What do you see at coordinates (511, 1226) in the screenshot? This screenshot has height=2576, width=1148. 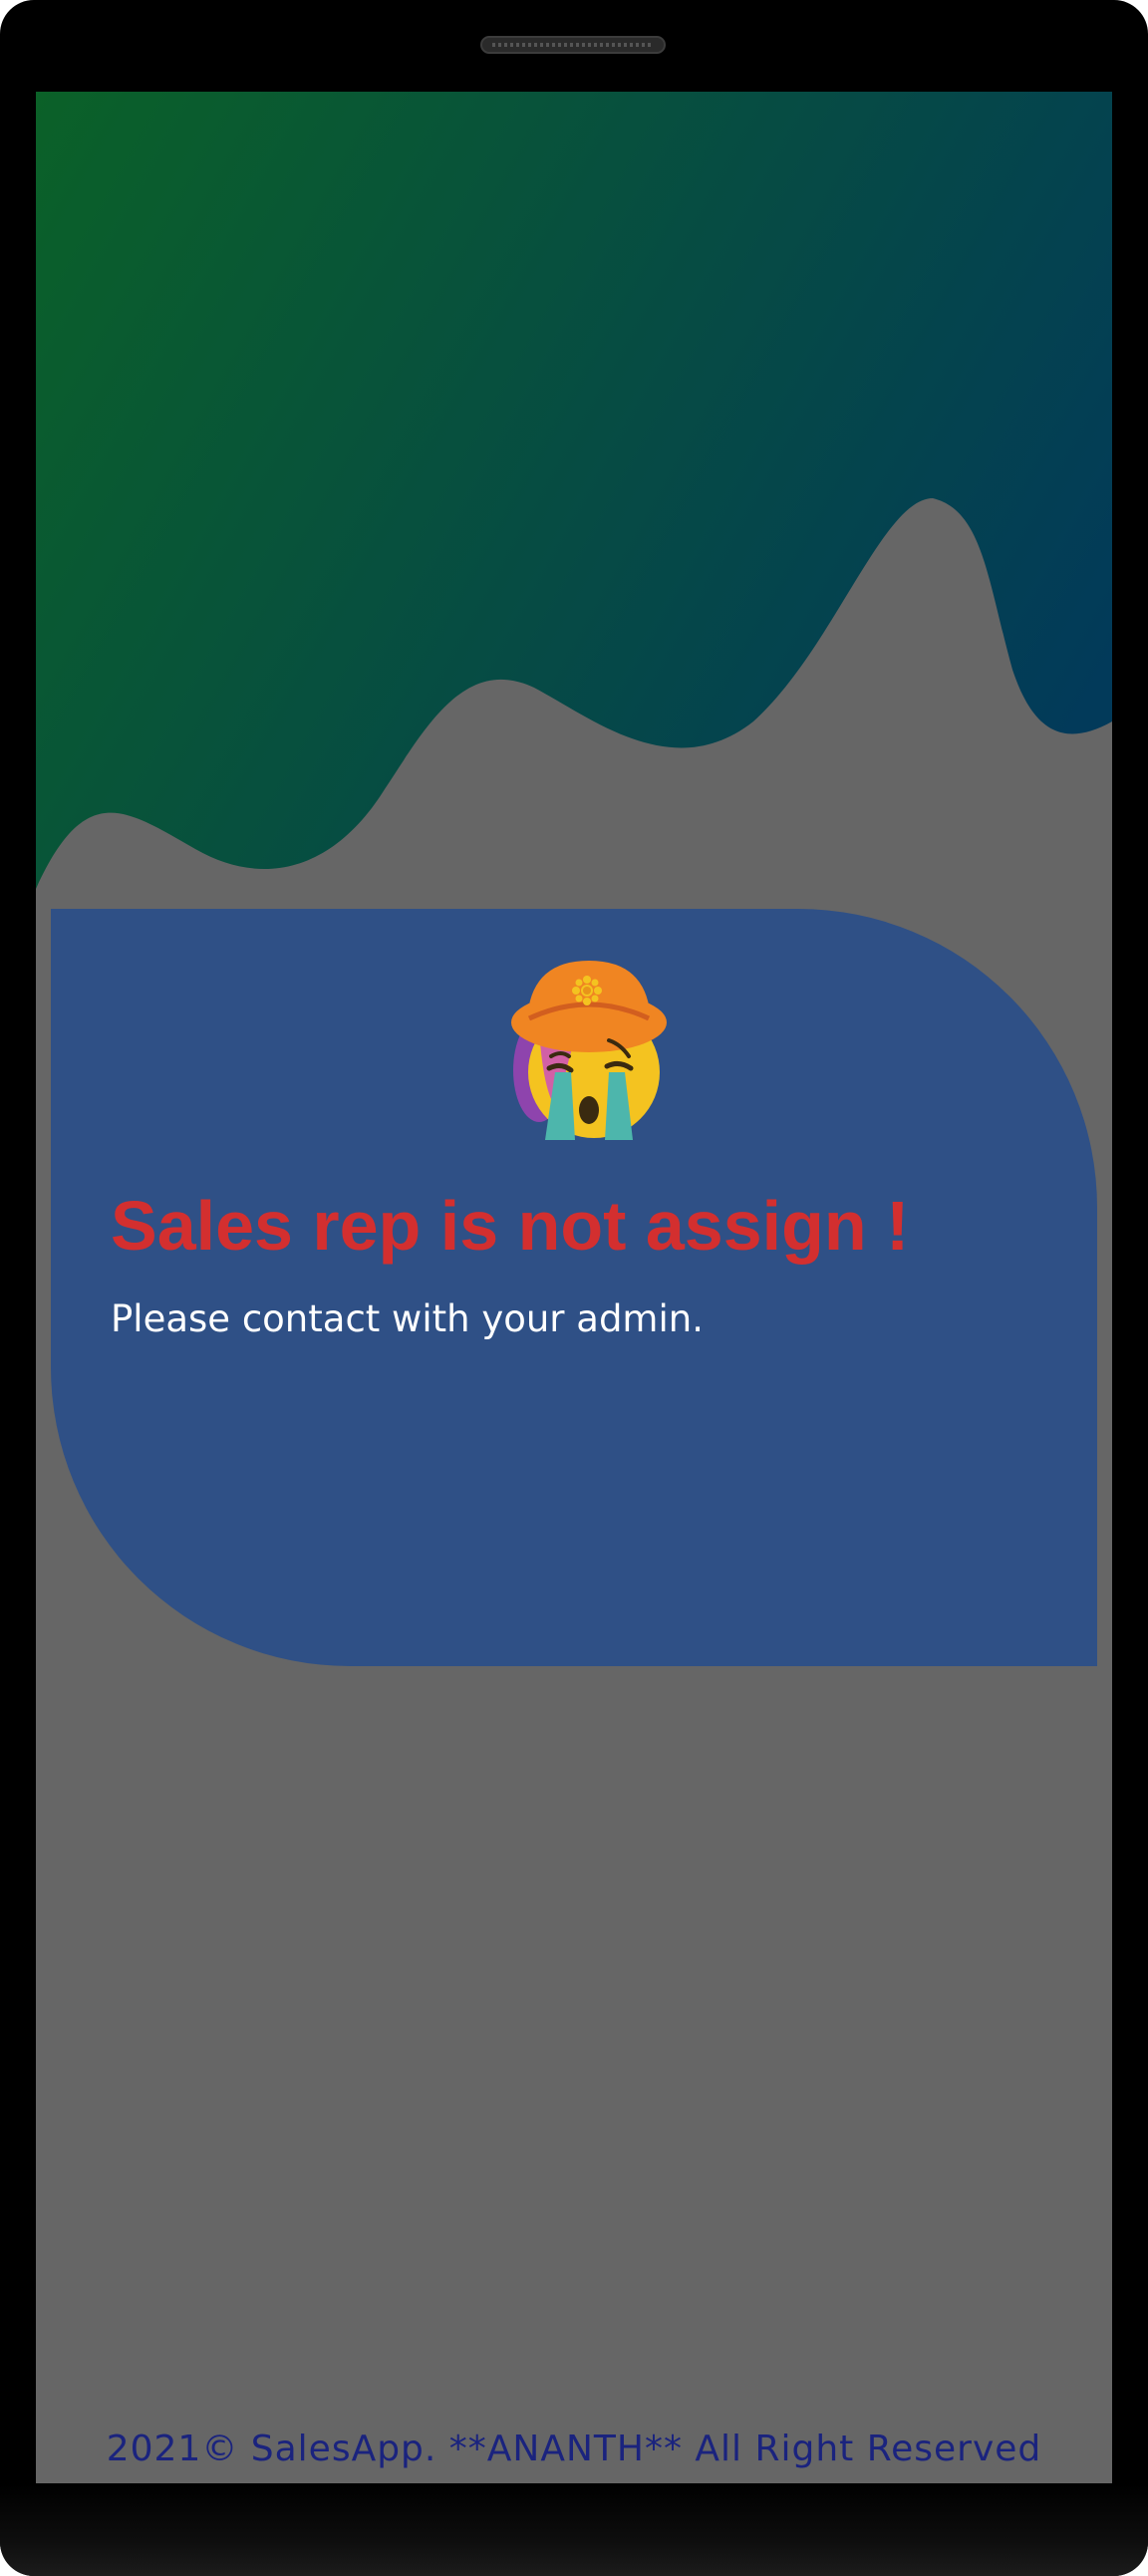 I see `alert-title: Sales rep is not assign !` at bounding box center [511, 1226].